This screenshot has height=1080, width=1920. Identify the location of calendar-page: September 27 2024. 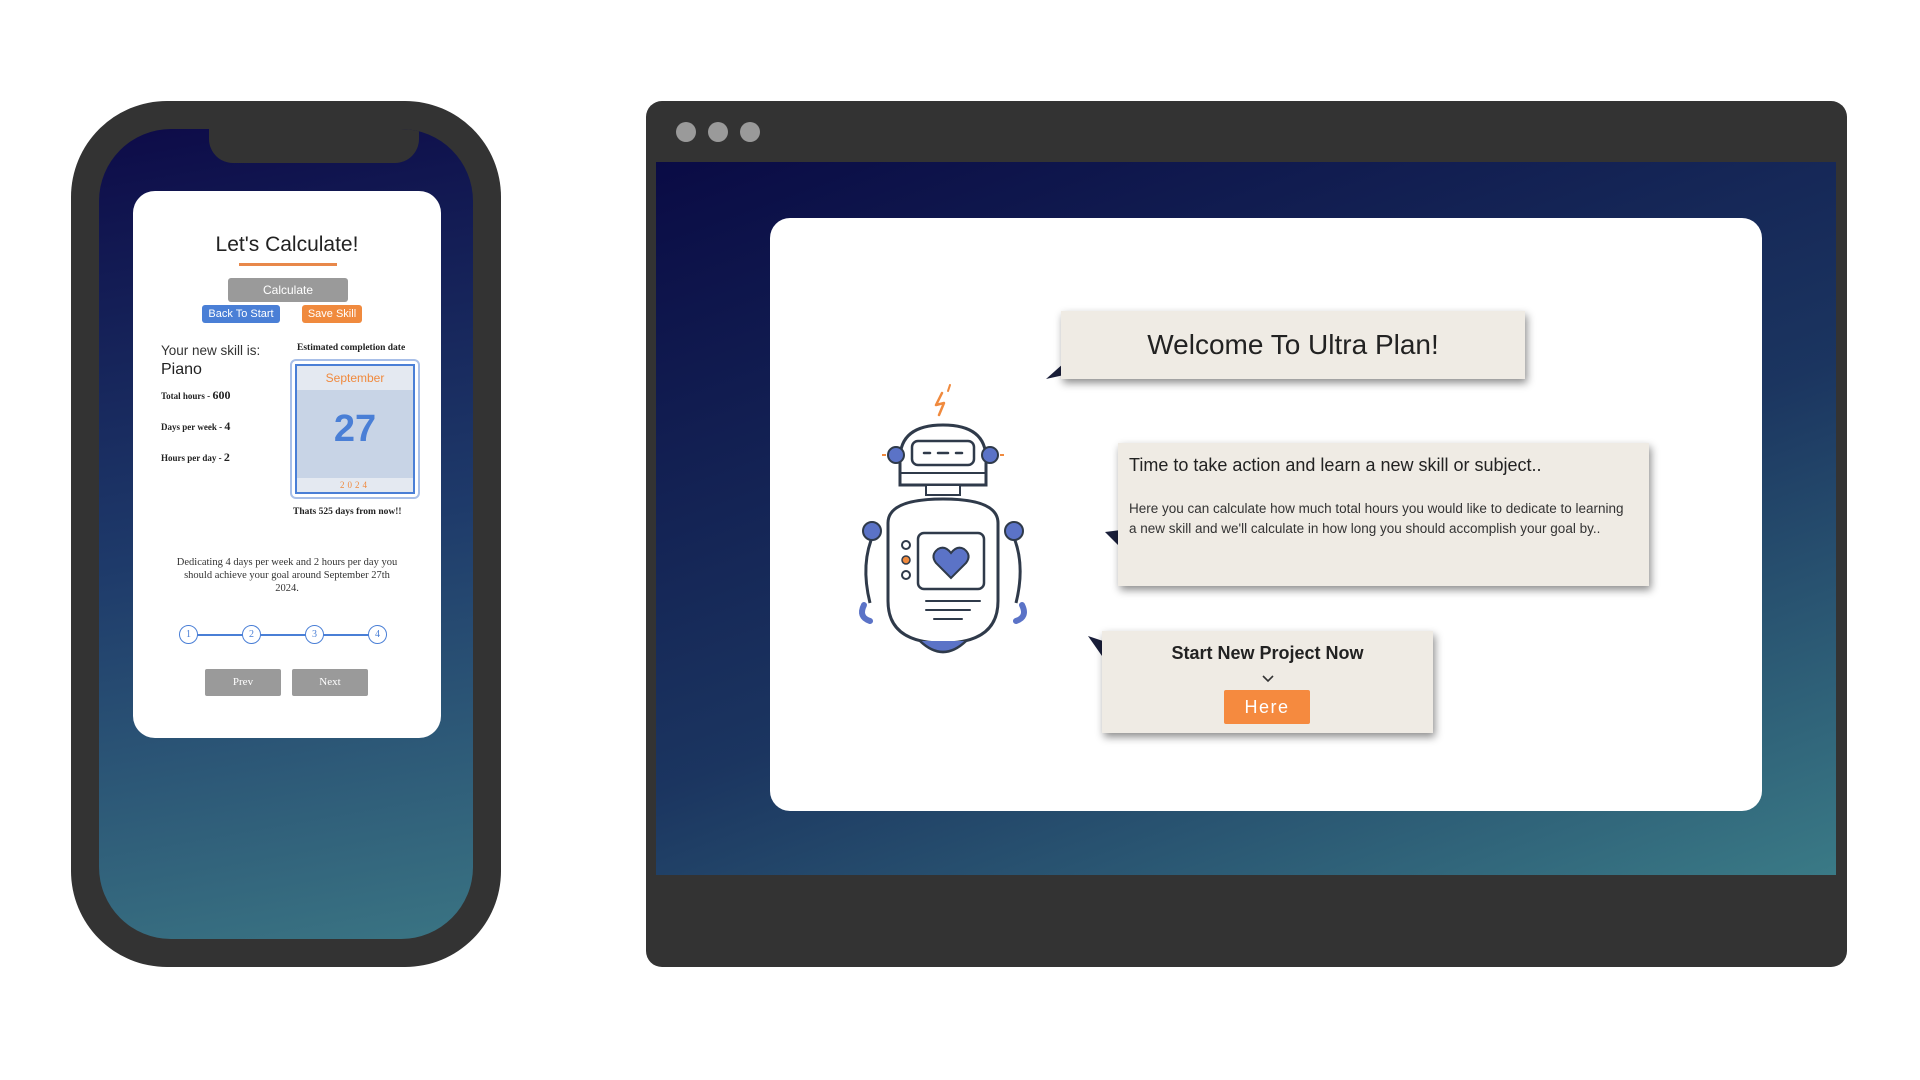
(355, 429).